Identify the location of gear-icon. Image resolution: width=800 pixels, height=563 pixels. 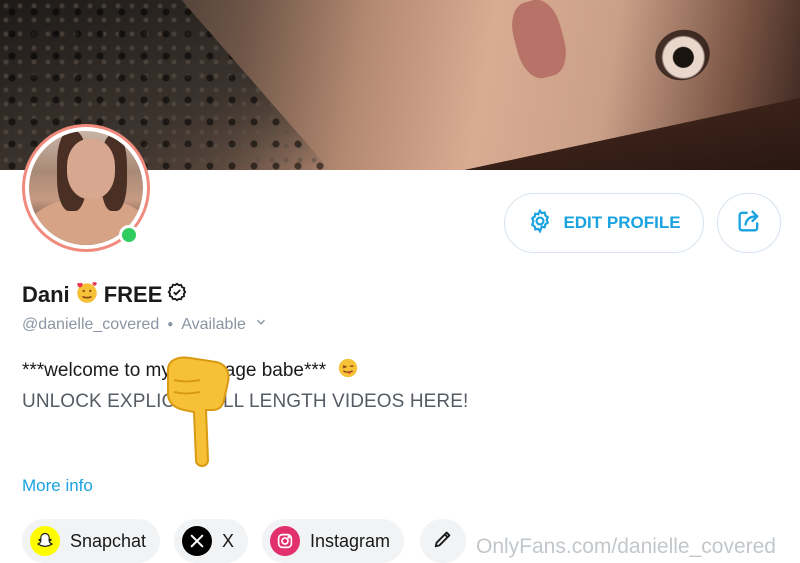
(540, 223).